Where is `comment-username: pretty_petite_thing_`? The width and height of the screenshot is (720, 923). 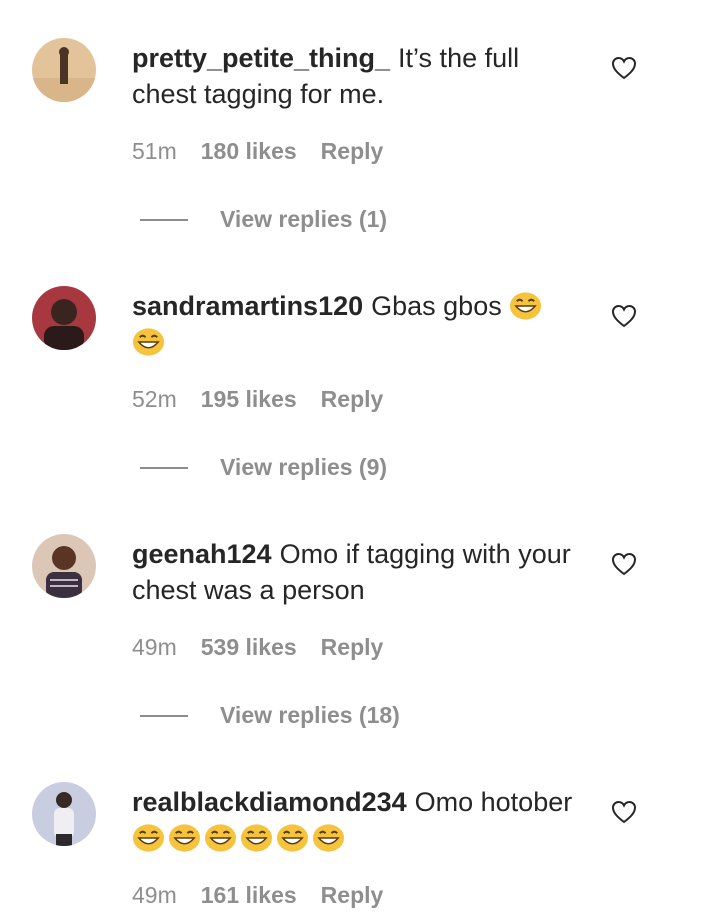 comment-username: pretty_petite_thing_ is located at coordinates (261, 58).